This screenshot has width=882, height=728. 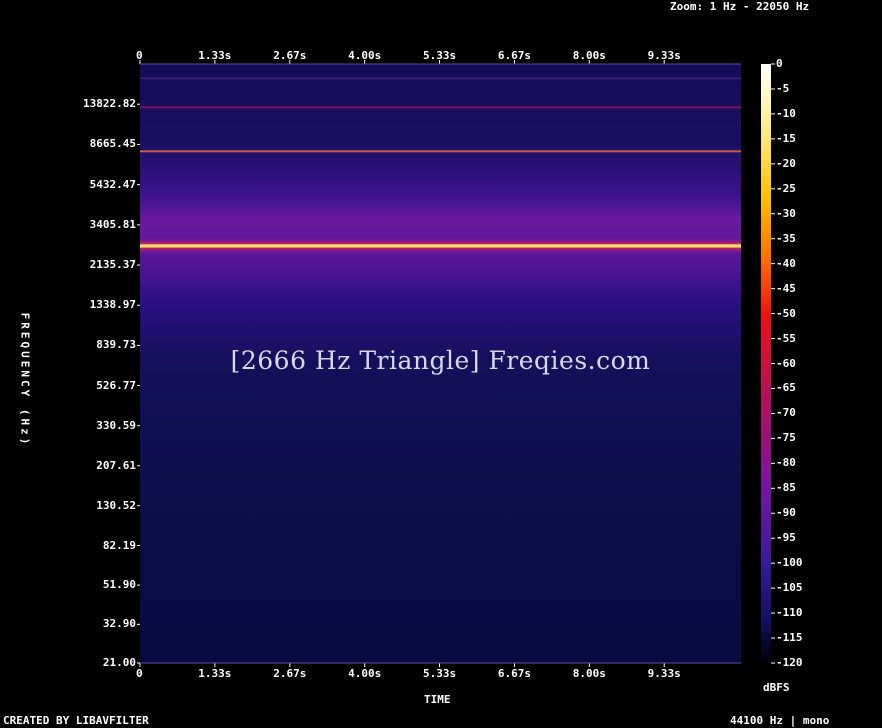 What do you see at coordinates (119, 585) in the screenshot?
I see `y-tick-label: 51.90` at bounding box center [119, 585].